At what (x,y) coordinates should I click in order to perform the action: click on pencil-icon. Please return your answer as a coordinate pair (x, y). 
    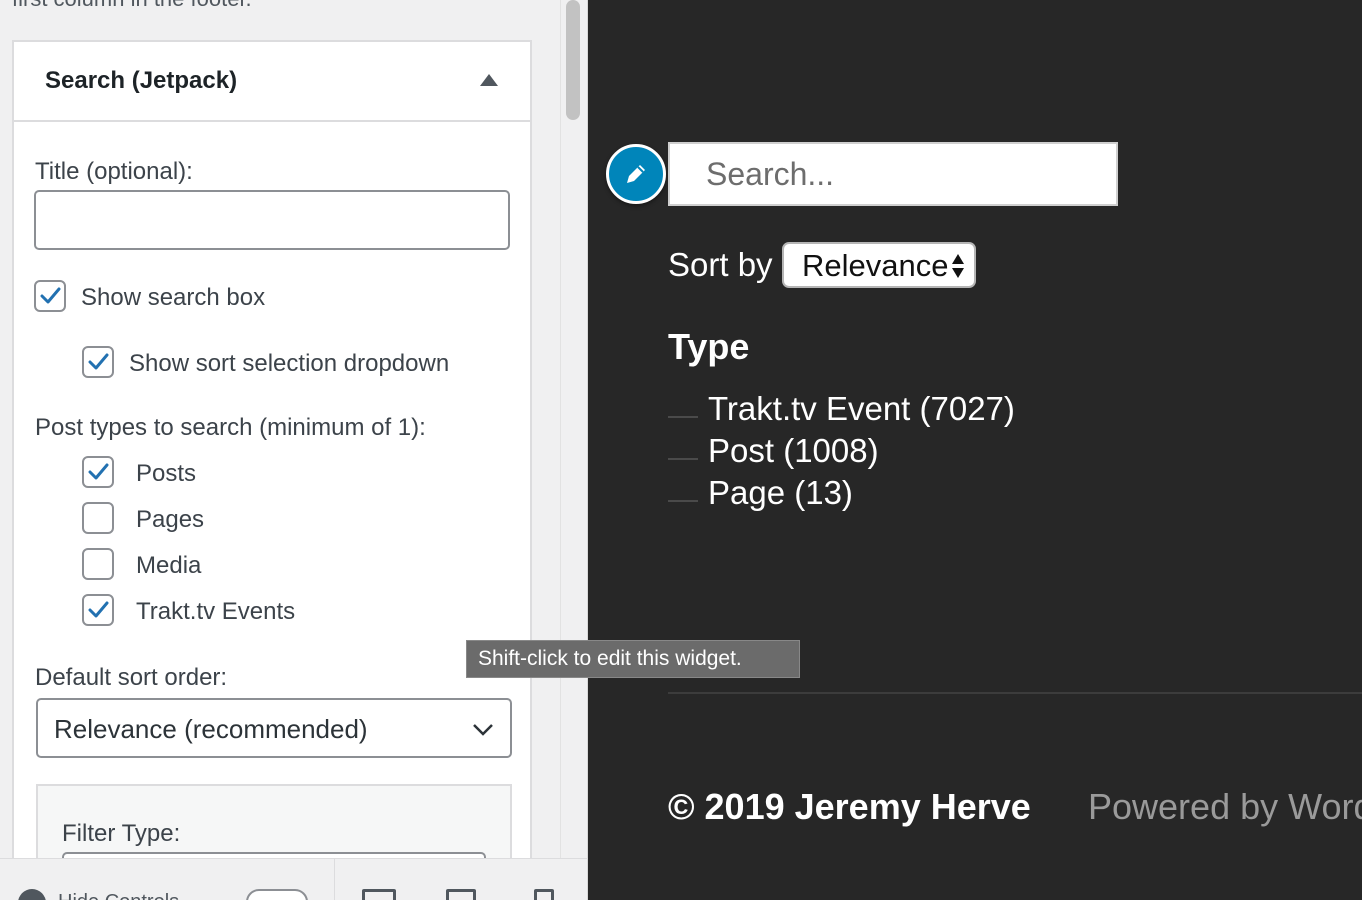
    Looking at the image, I should click on (636, 174).